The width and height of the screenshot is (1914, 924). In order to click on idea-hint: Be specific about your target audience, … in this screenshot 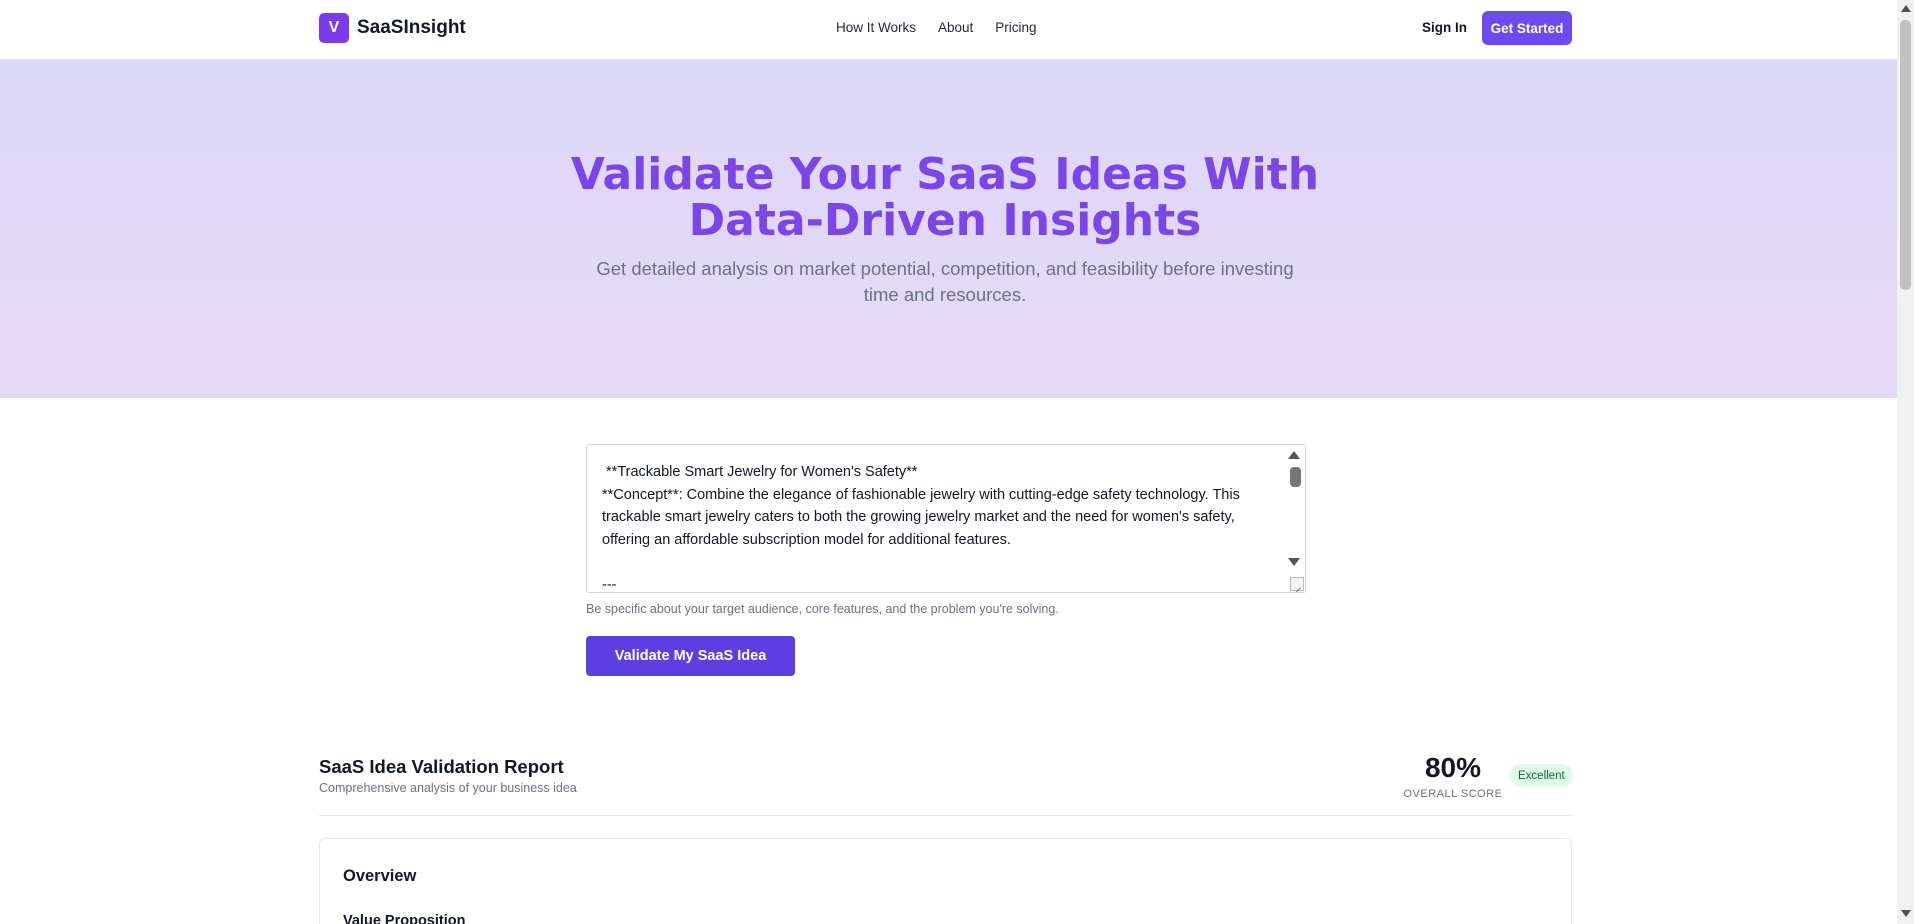, I will do `click(822, 609)`.